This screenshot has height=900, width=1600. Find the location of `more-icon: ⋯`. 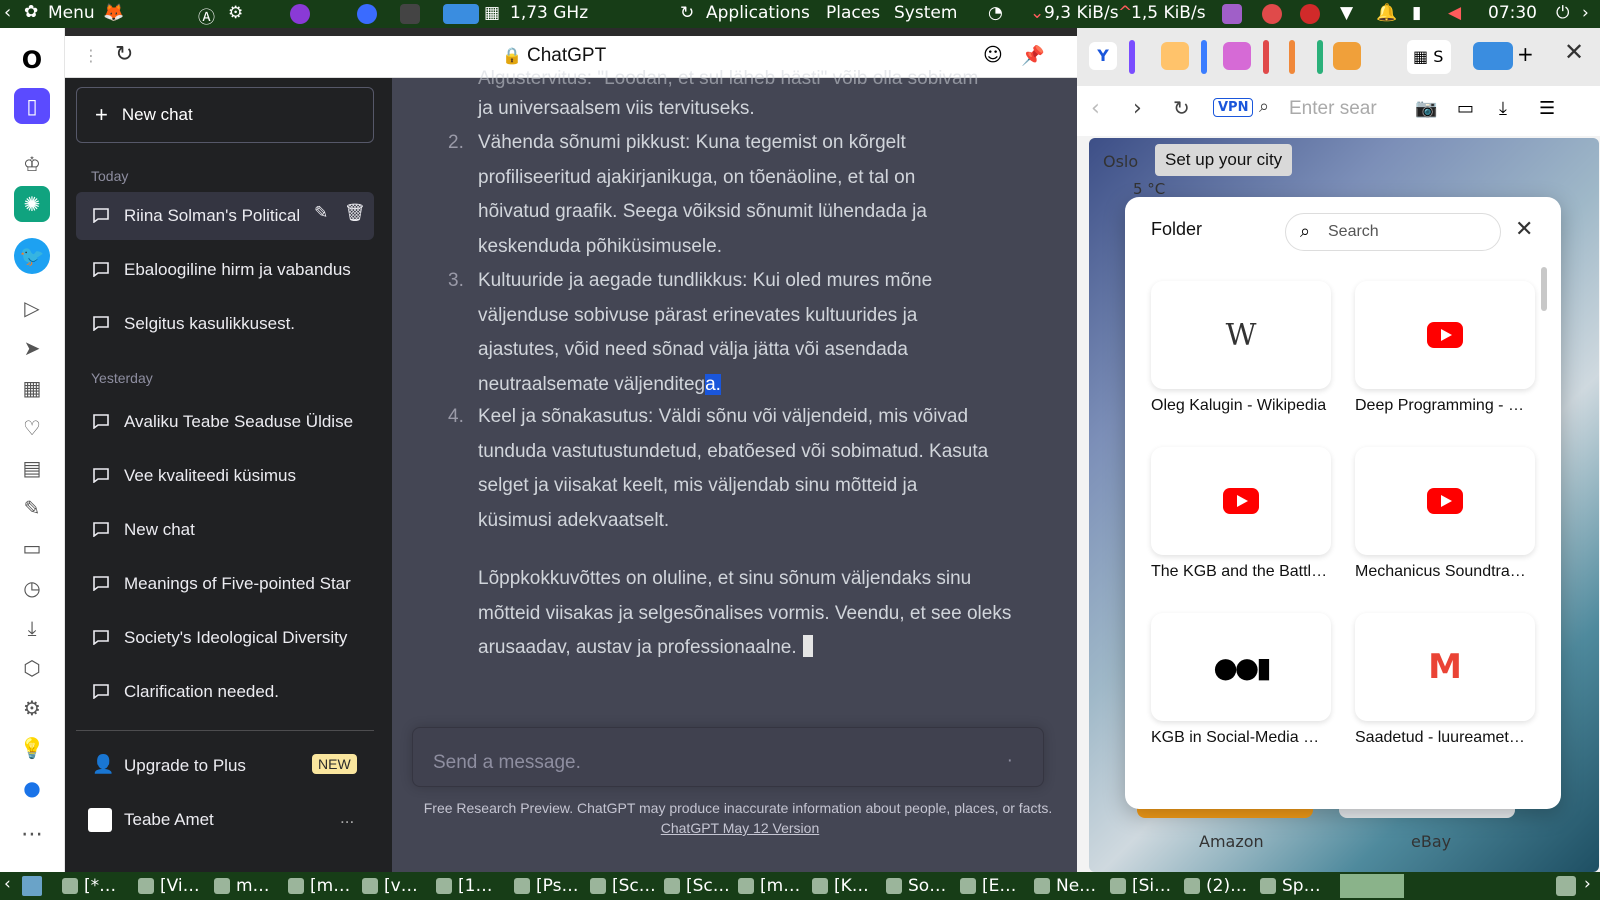

more-icon: ⋯ is located at coordinates (32, 834).